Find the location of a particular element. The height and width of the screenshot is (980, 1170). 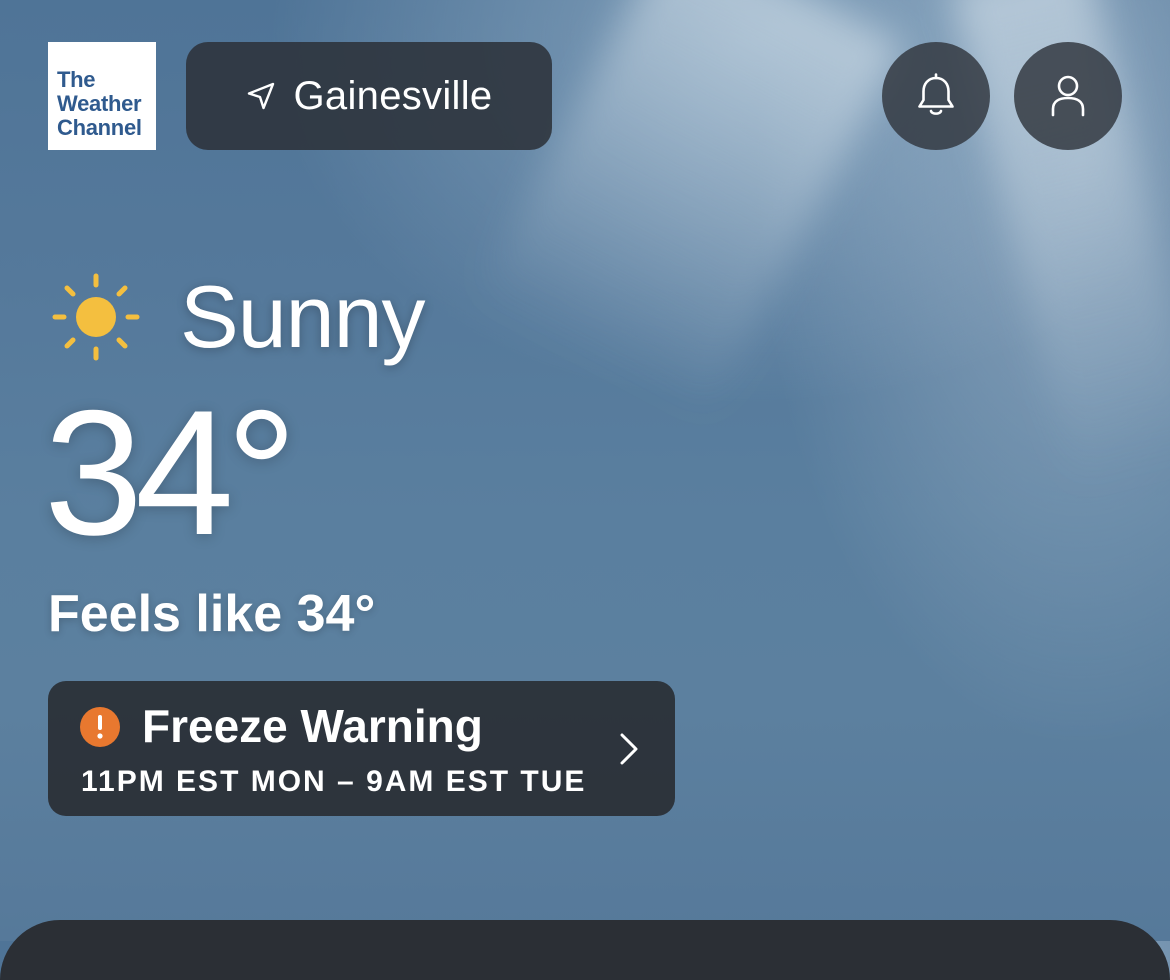

forecast-sheet is located at coordinates (585, 950).